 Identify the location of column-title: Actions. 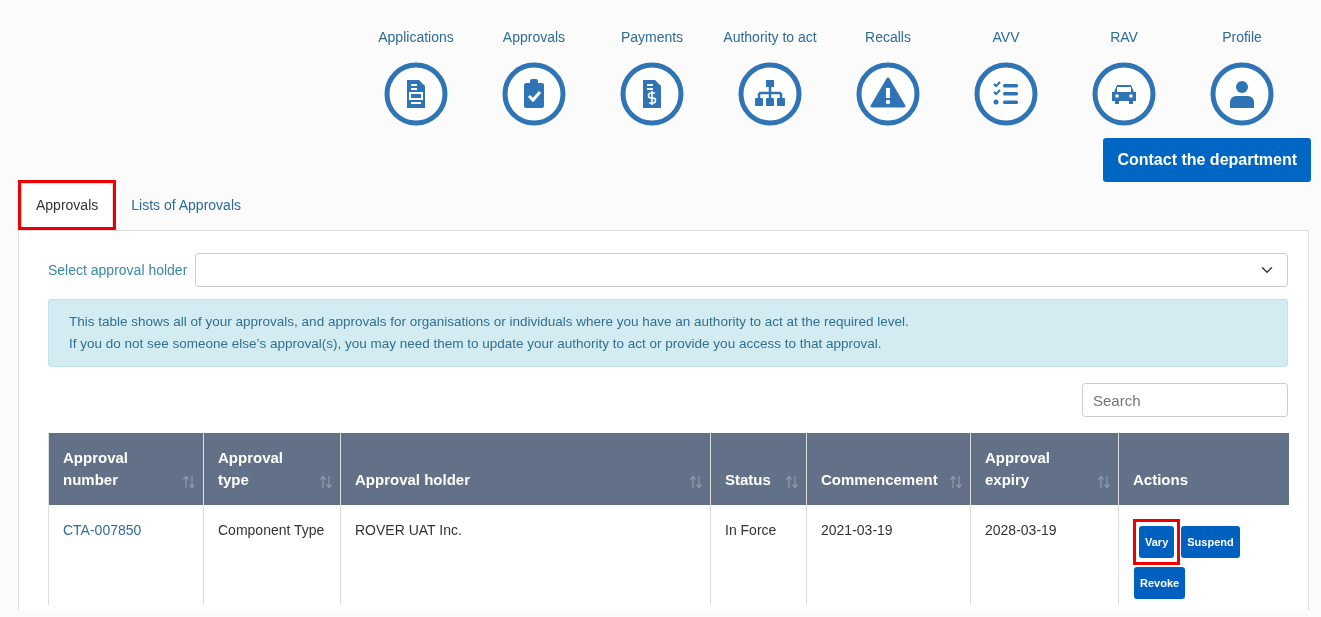
(1160, 479).